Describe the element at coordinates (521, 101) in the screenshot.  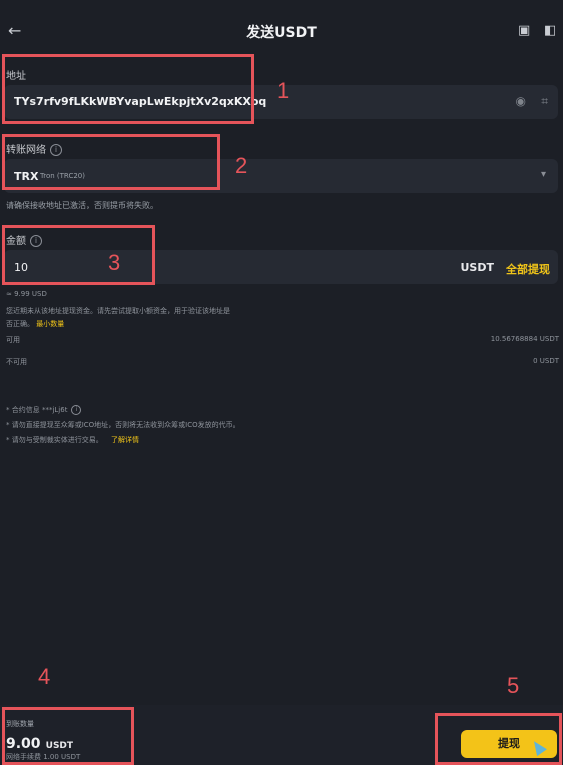
I see `contact-book-icon: ◉` at that location.